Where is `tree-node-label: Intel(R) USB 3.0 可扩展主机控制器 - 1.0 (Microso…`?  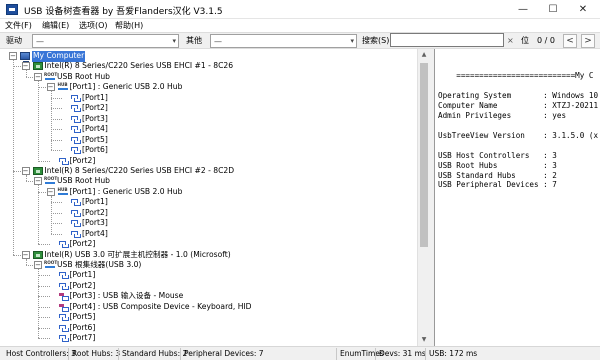 tree-node-label: Intel(R) USB 3.0 可扩展主机控制器 - 1.0 (Microso… is located at coordinates (137, 254).